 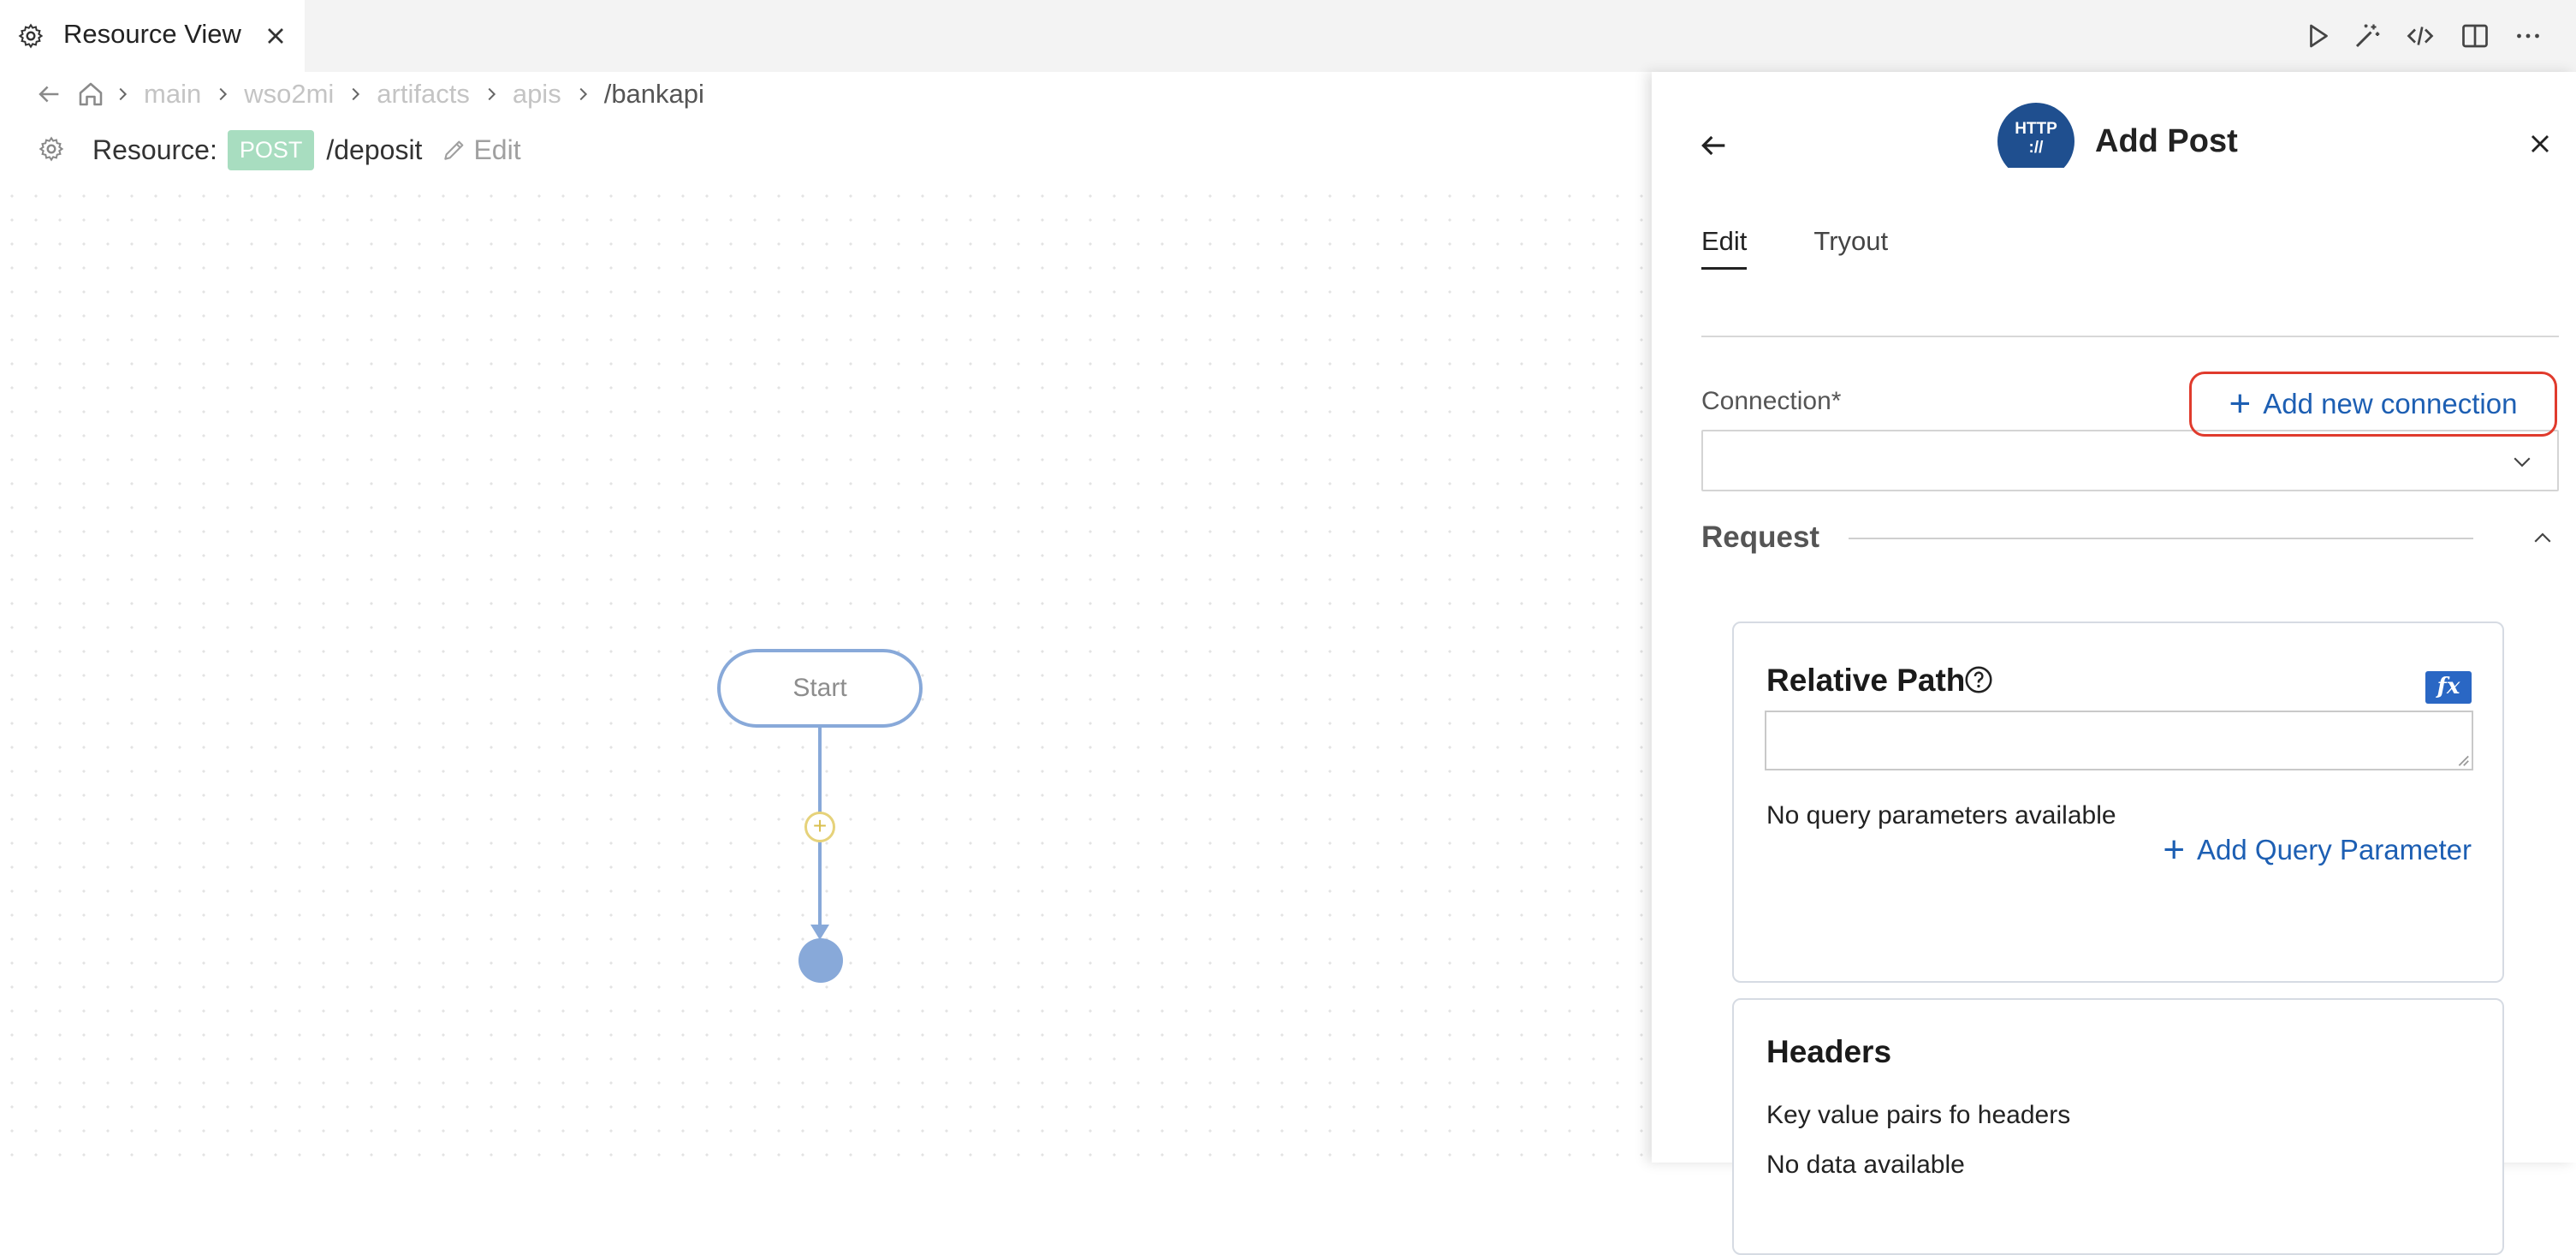 What do you see at coordinates (2448, 687) in the screenshot?
I see `expression-toggle-button: fx` at bounding box center [2448, 687].